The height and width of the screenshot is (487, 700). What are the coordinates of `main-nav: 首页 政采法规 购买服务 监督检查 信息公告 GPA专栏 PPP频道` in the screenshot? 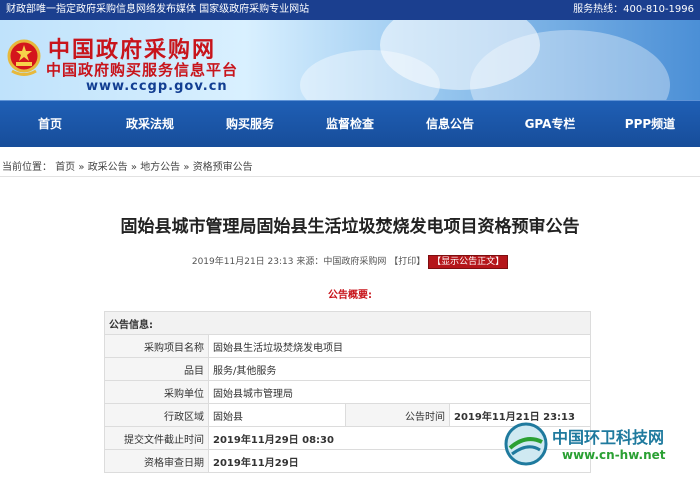 It's located at (350, 123).